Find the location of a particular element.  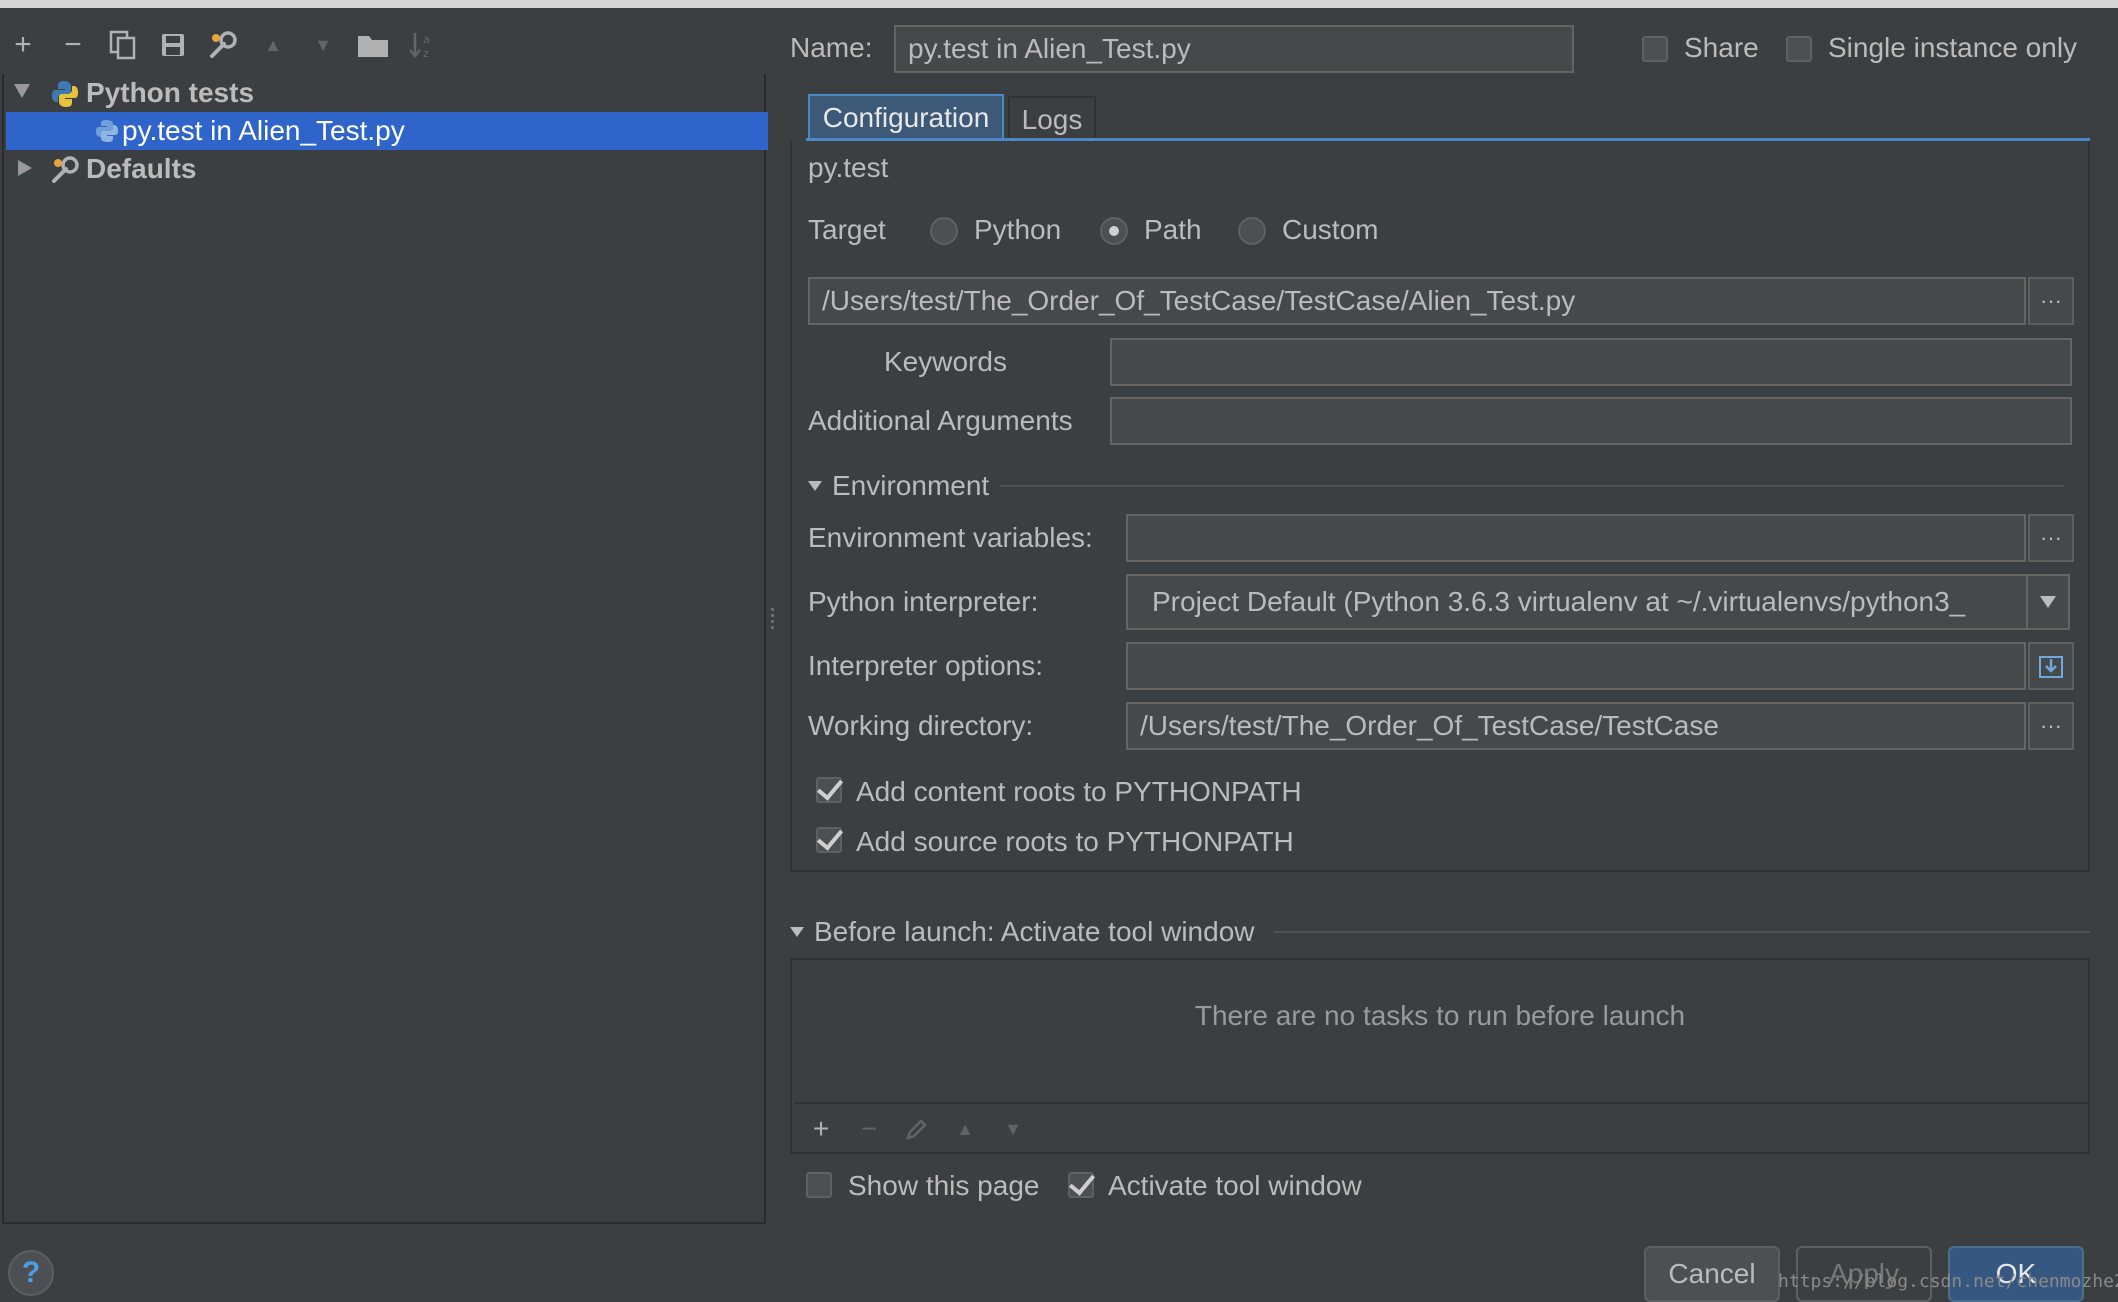

tree-item-python-tests: Python tests is located at coordinates (387, 93).